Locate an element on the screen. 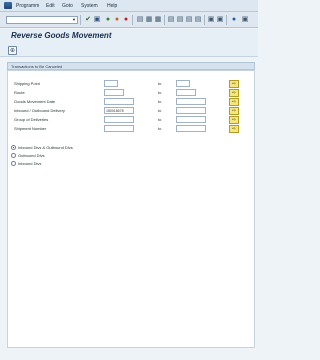 The image size is (320, 360). radio-inbound-and-outbound-label: Inbound Dlvs & Outbound Dlvs is located at coordinates (45, 147).